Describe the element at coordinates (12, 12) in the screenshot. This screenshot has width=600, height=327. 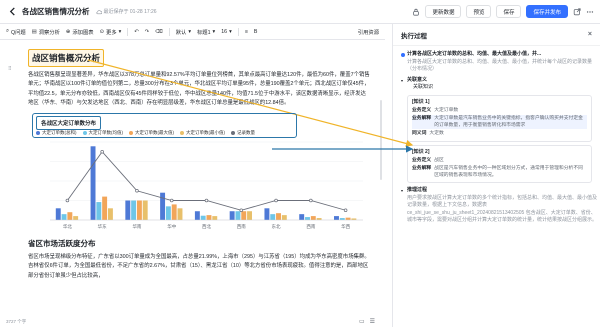
I see `back-arrow-icon` at that location.